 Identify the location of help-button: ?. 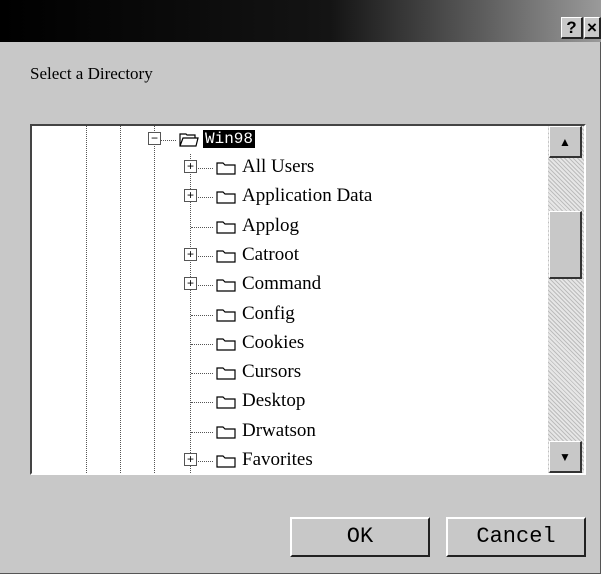
(572, 28).